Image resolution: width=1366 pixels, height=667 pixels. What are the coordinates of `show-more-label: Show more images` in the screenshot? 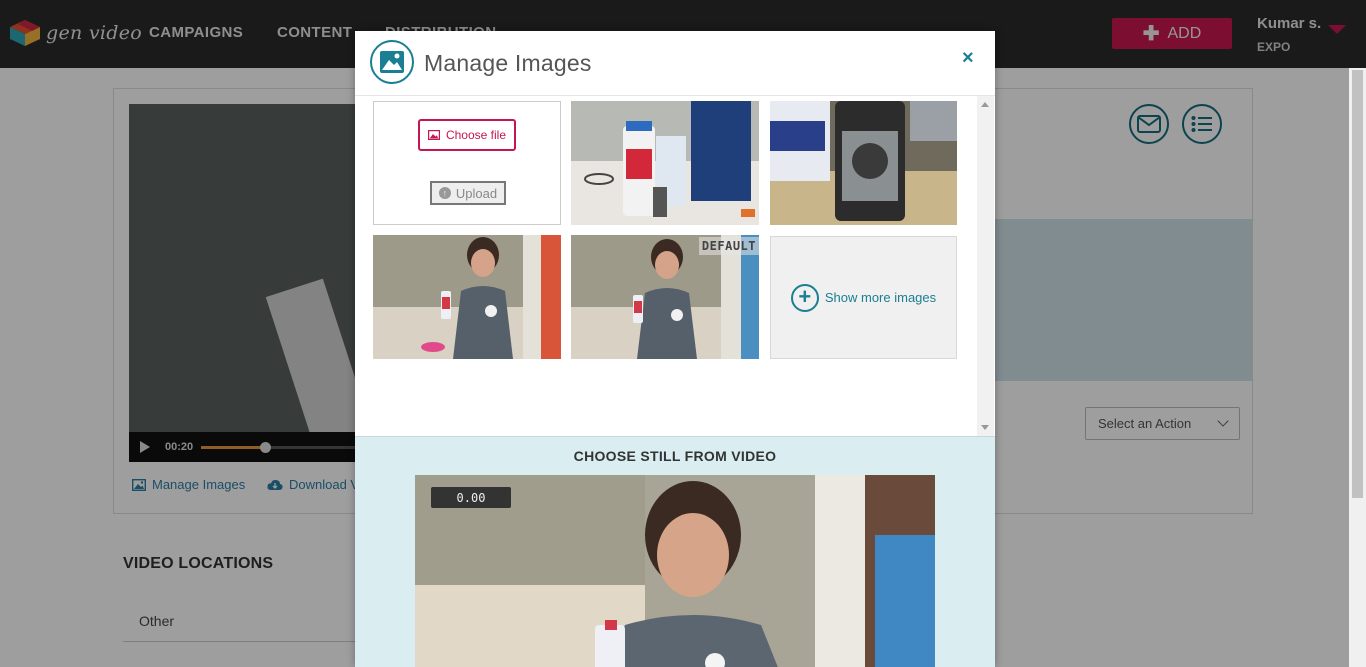 It's located at (880, 297).